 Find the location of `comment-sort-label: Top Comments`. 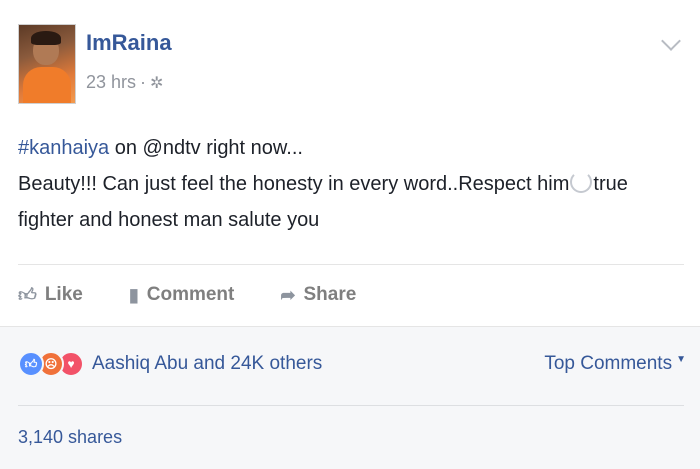

comment-sort-label: Top Comments is located at coordinates (608, 363).